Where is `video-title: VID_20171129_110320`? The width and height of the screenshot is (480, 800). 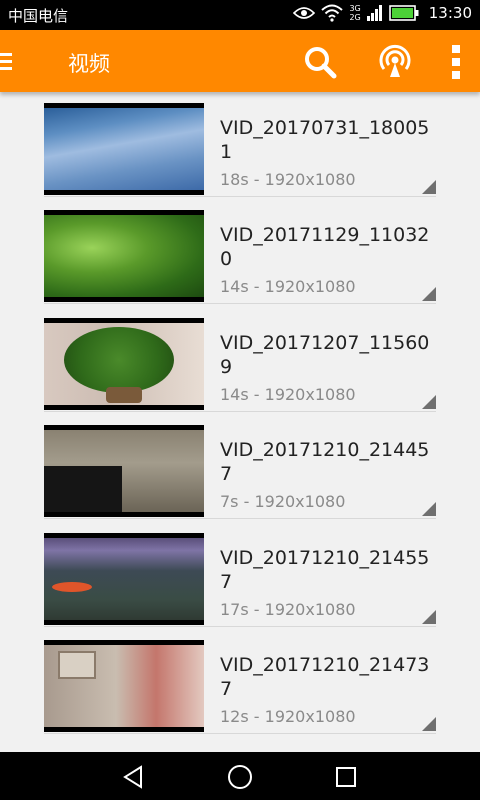 video-title: VID_20171129_110320 is located at coordinates (325, 247).